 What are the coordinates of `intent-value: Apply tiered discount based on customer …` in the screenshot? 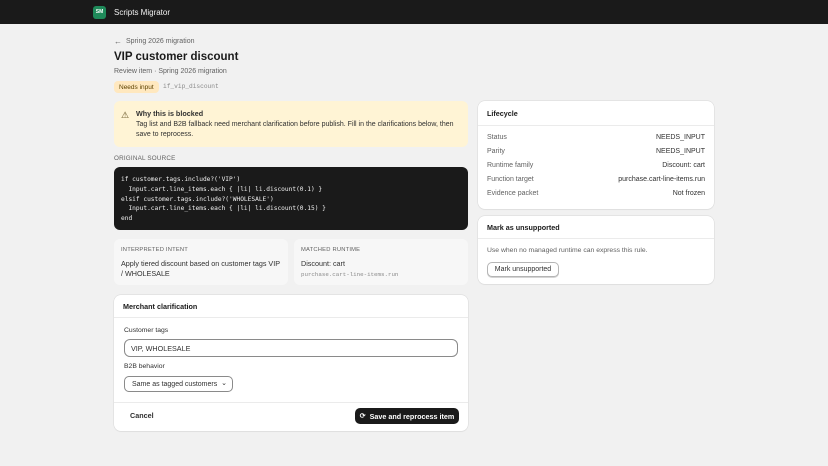 It's located at (200, 268).